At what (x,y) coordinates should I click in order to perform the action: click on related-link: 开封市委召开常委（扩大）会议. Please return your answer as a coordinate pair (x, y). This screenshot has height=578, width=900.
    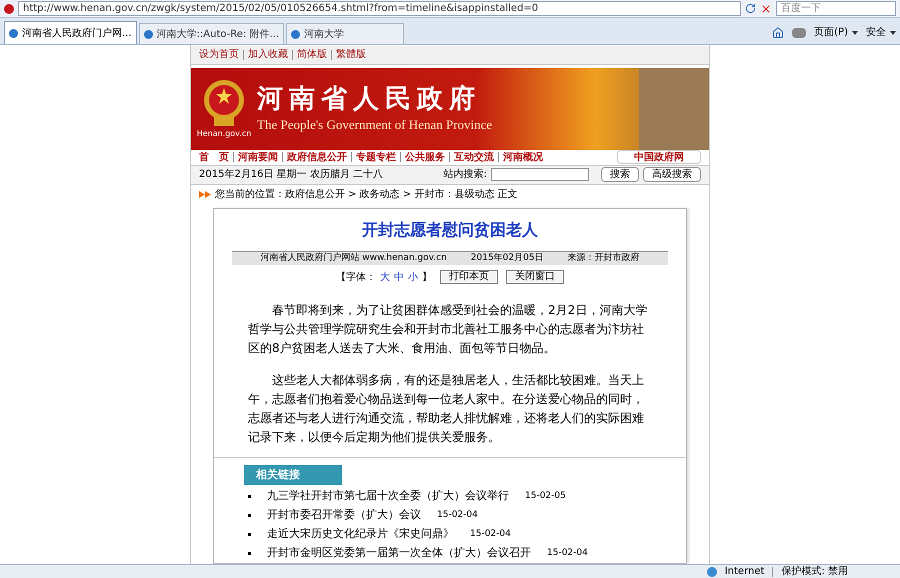
    Looking at the image, I should click on (344, 515).